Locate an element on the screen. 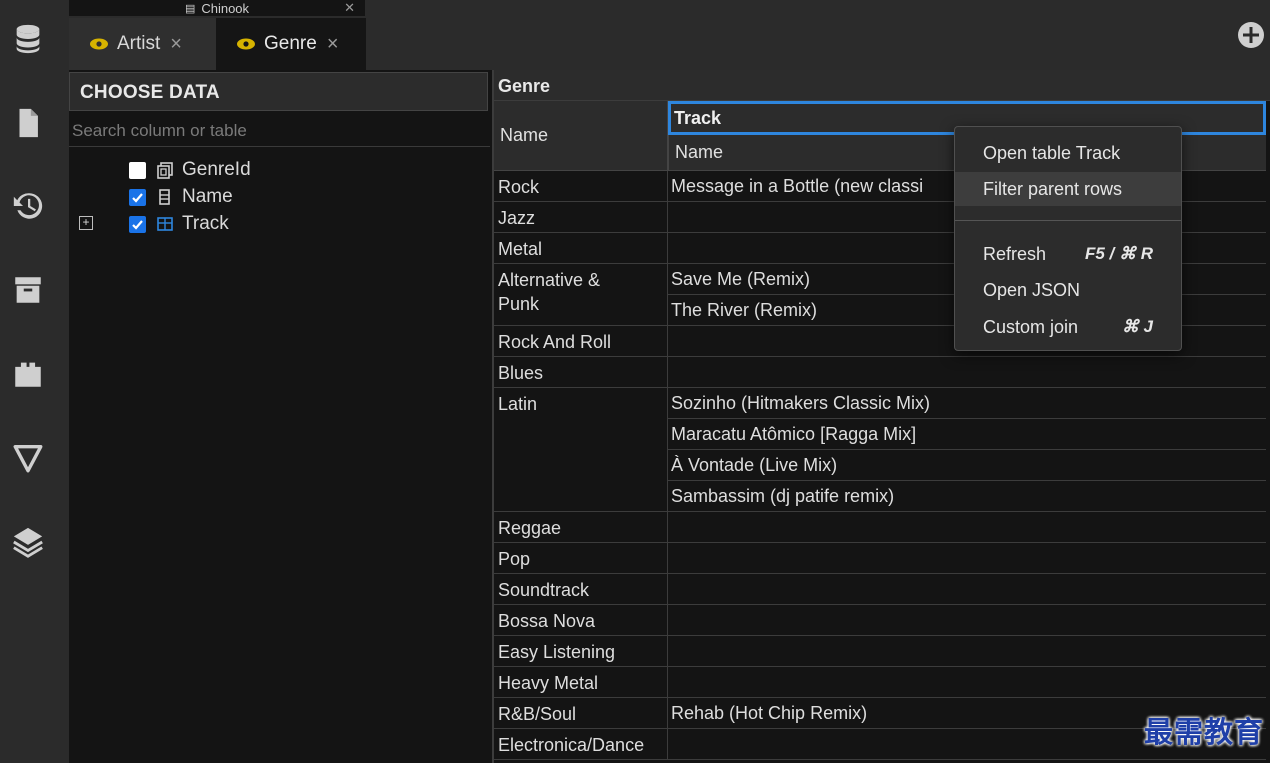 The image size is (1270, 763). menu-item-filter-parent: Filter parent rows is located at coordinates (1068, 189).